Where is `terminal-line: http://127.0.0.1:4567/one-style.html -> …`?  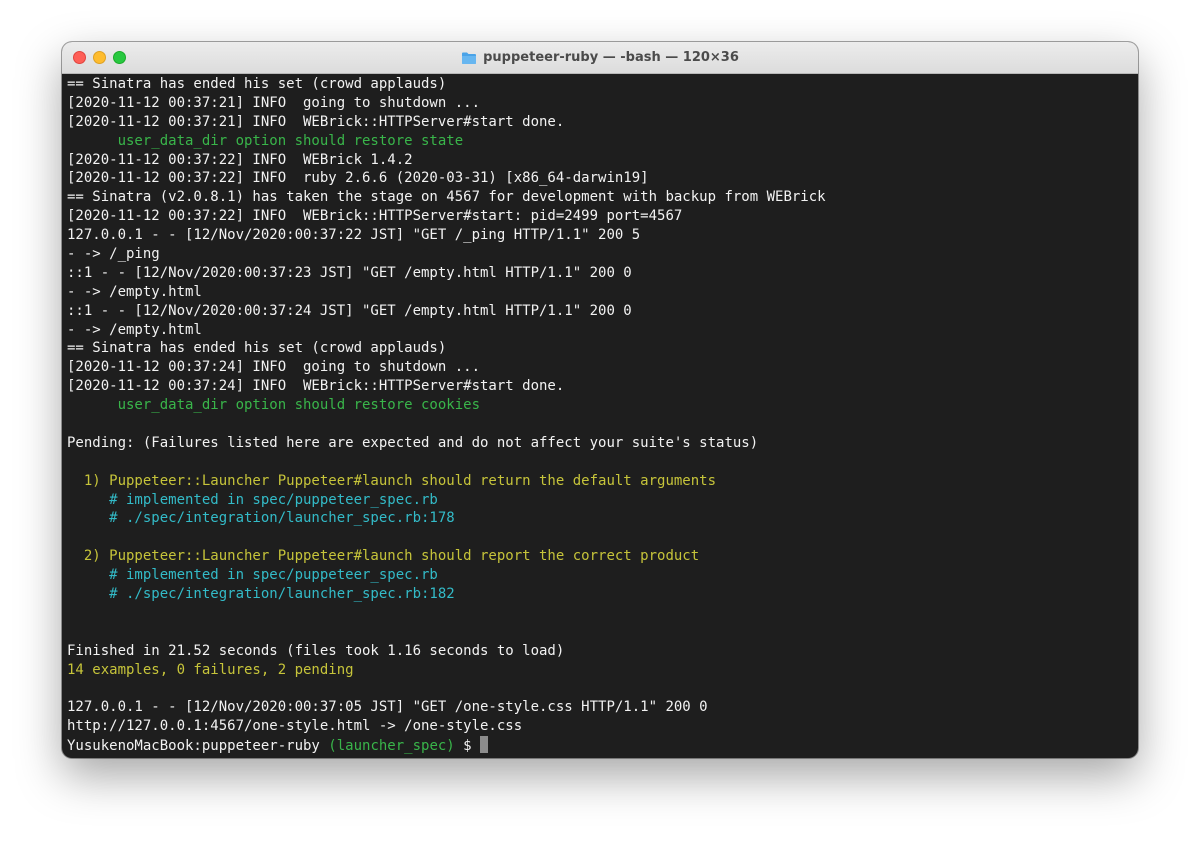 terminal-line: http://127.0.0.1:4567/one-style.html -> … is located at coordinates (295, 726).